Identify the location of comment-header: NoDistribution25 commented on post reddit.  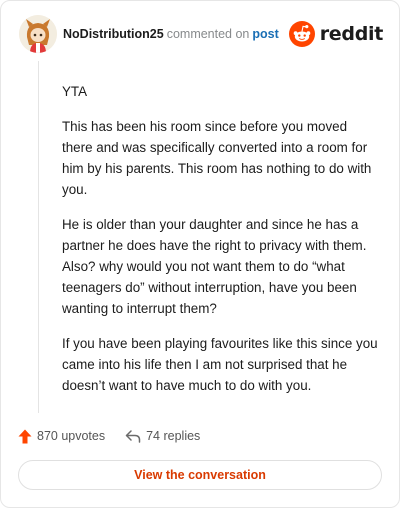
(202, 35).